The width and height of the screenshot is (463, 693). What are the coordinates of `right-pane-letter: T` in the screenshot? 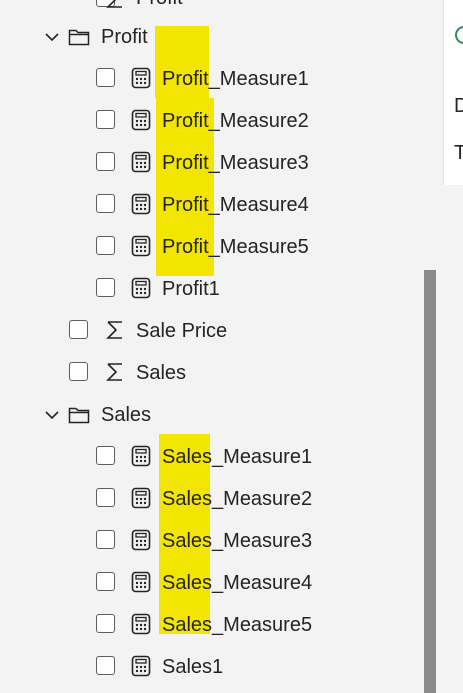 It's located at (458, 153).